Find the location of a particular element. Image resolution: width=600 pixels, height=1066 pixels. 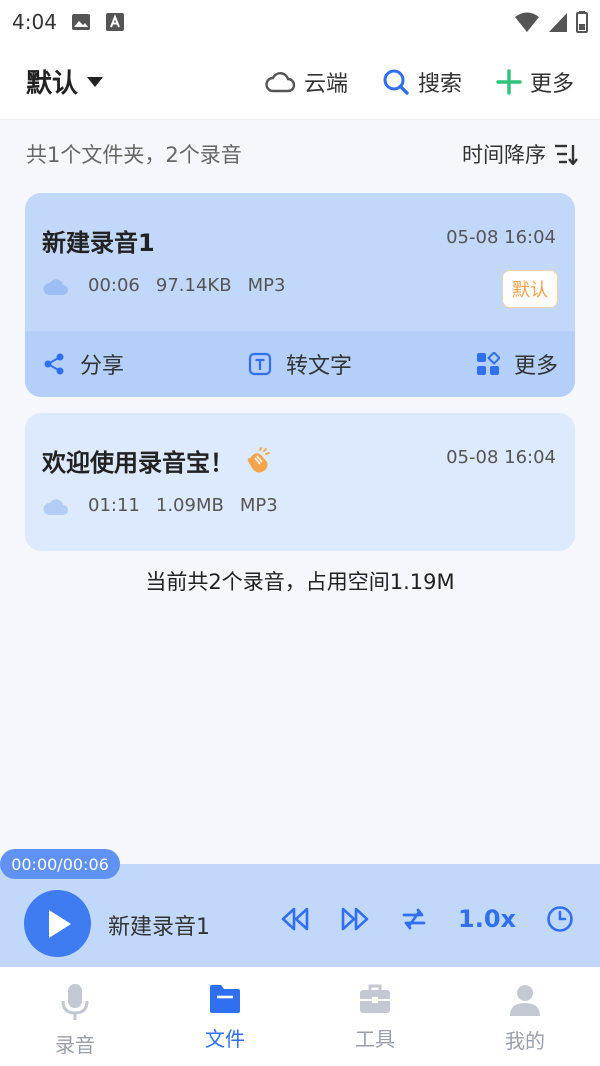

recording-duration: 01:11 is located at coordinates (114, 505).